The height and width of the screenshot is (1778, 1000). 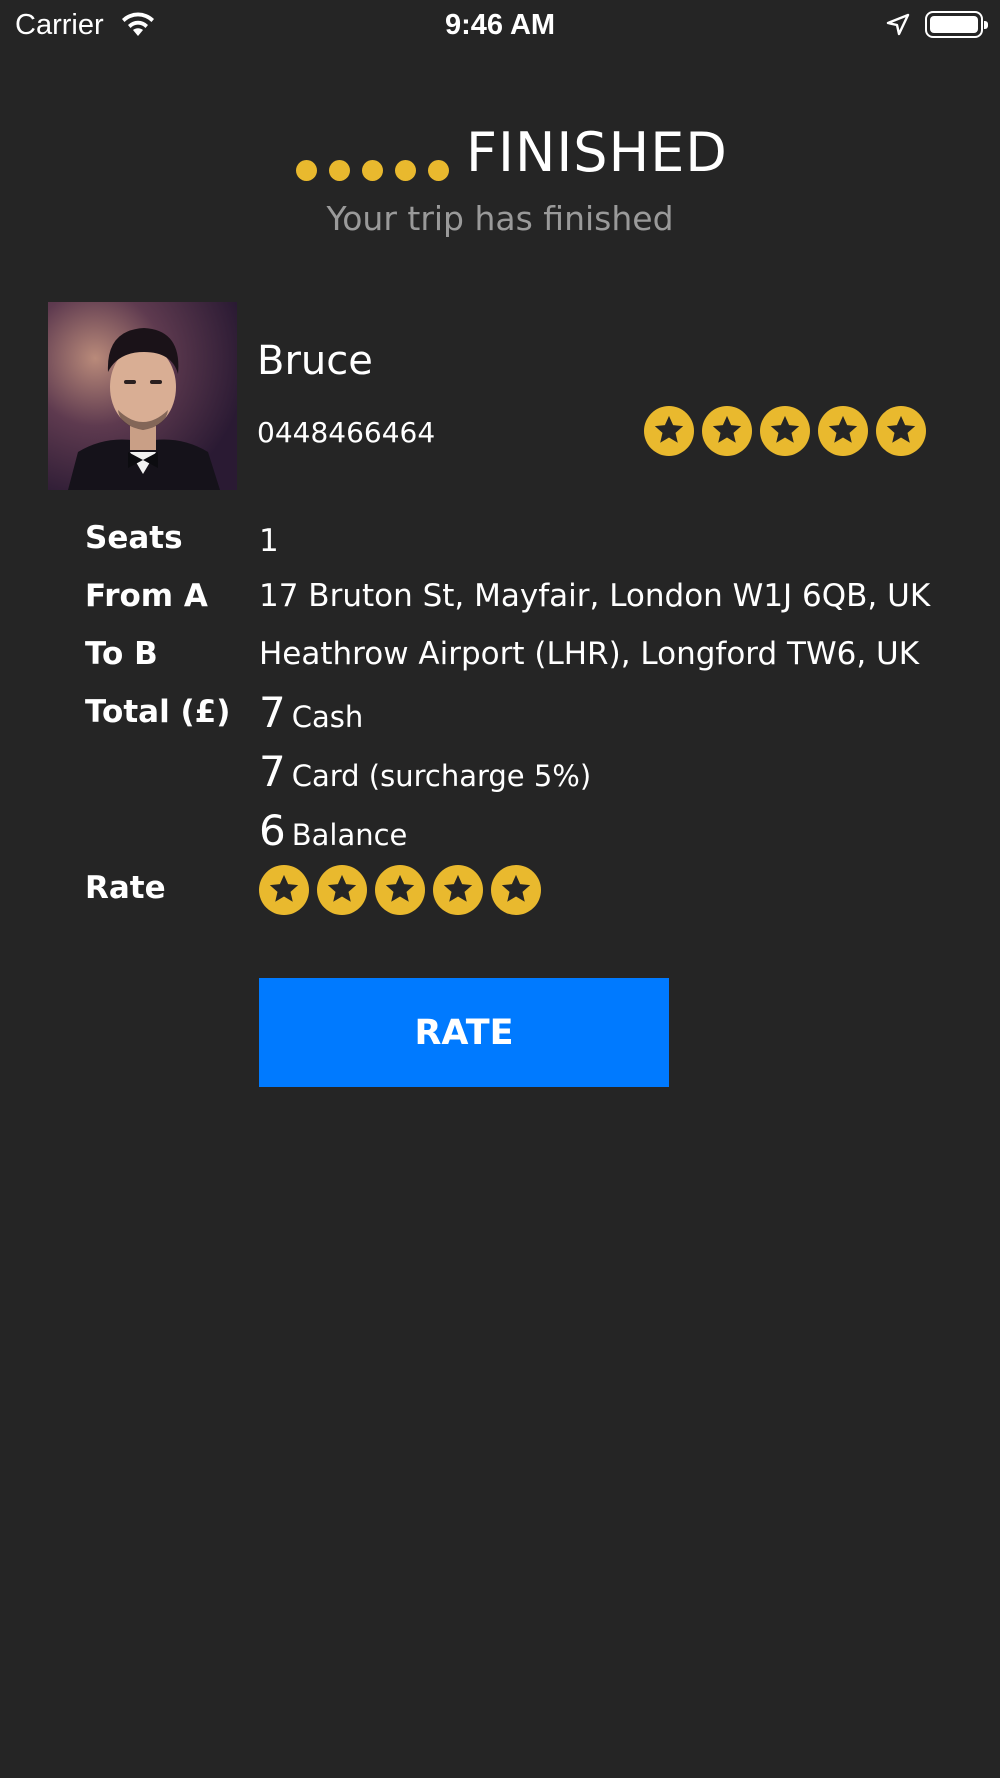 What do you see at coordinates (134, 538) in the screenshot?
I see `seats-label: Seats` at bounding box center [134, 538].